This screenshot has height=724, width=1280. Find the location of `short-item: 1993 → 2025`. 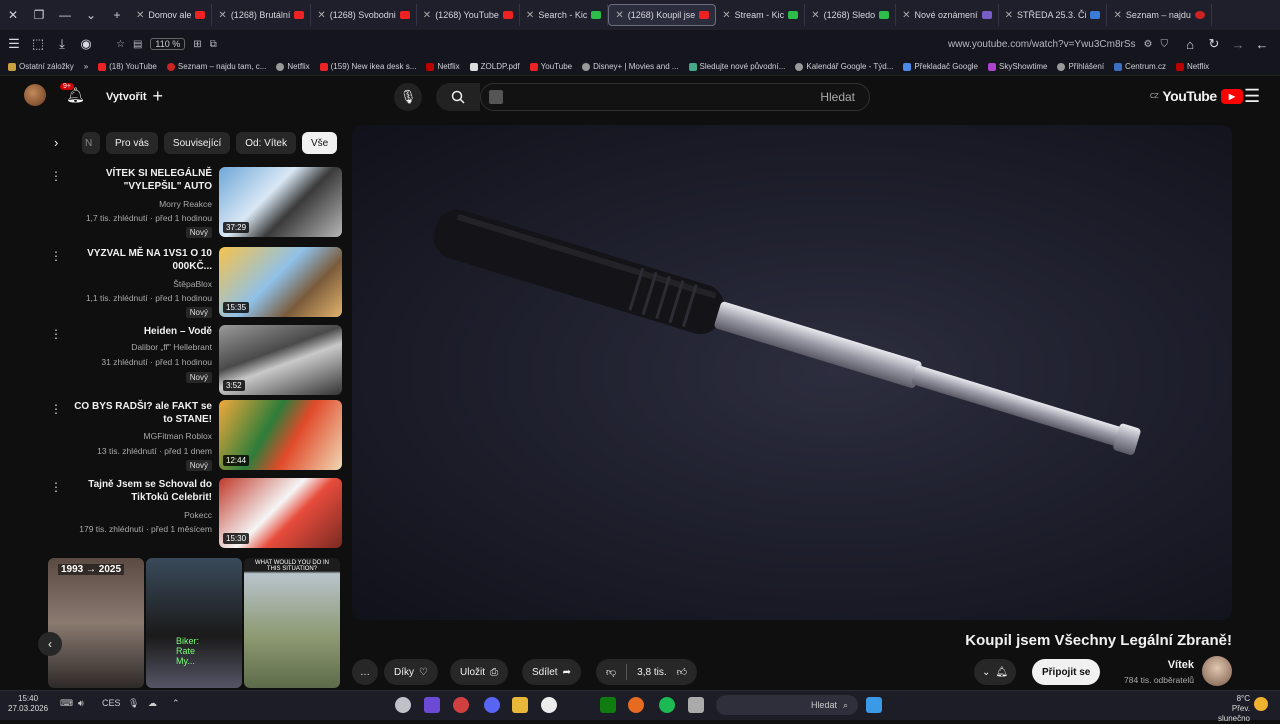

short-item: 1993 → 2025 is located at coordinates (96, 623).